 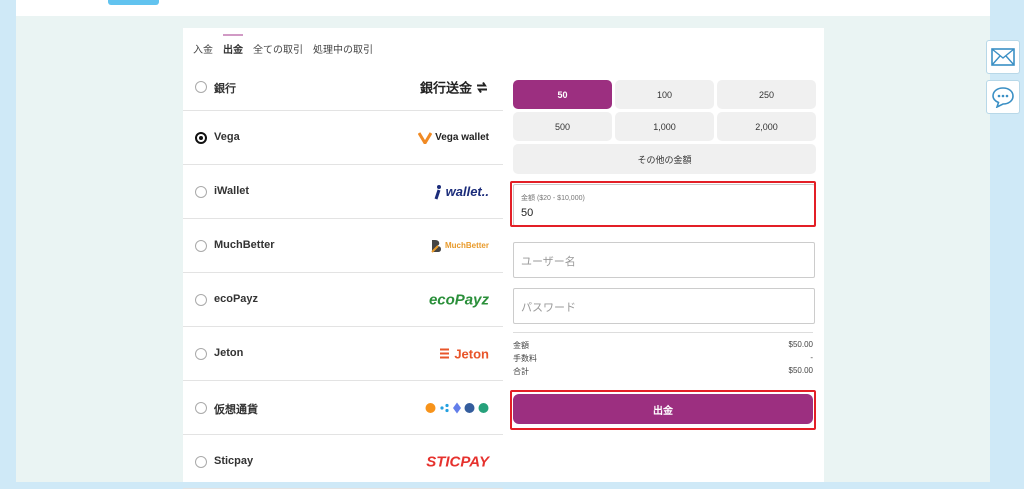 What do you see at coordinates (548, 308) in the screenshot?
I see `password-placeholder: パスワード` at bounding box center [548, 308].